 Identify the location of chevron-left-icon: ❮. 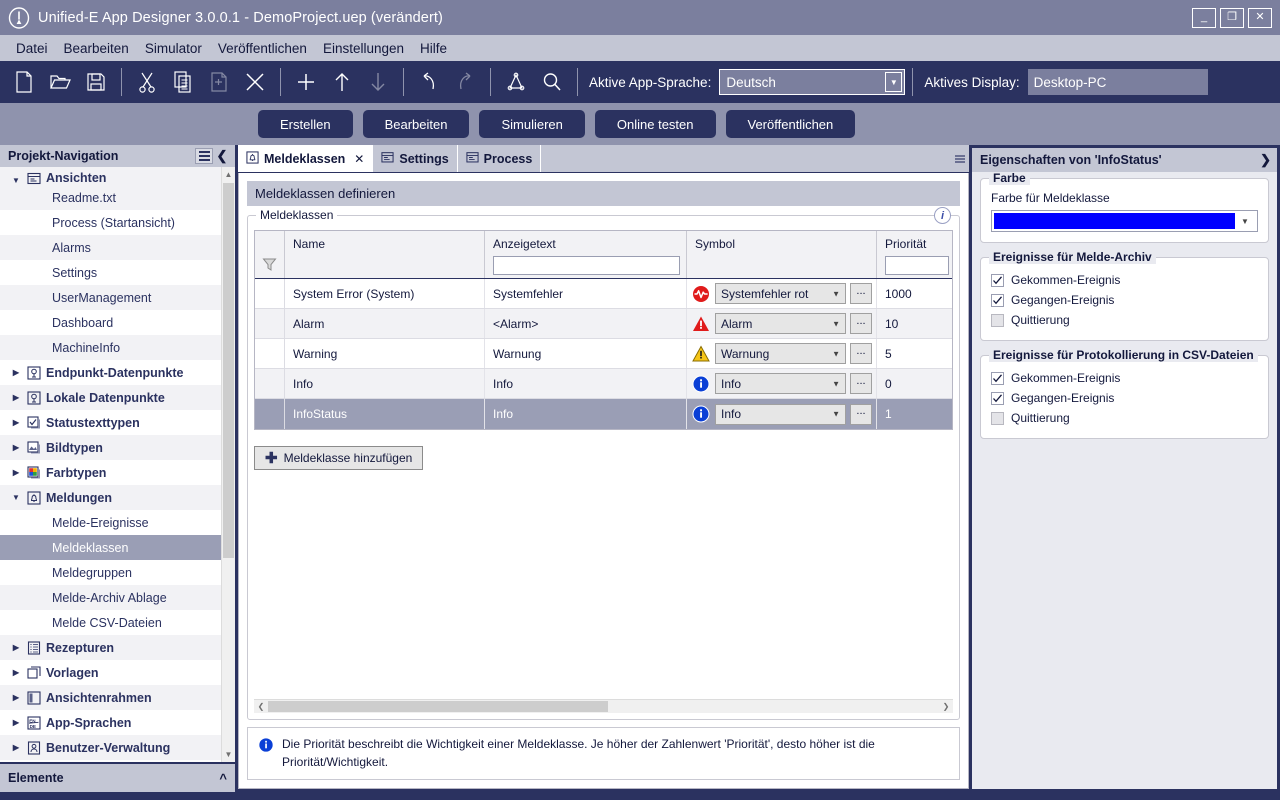
(222, 156).